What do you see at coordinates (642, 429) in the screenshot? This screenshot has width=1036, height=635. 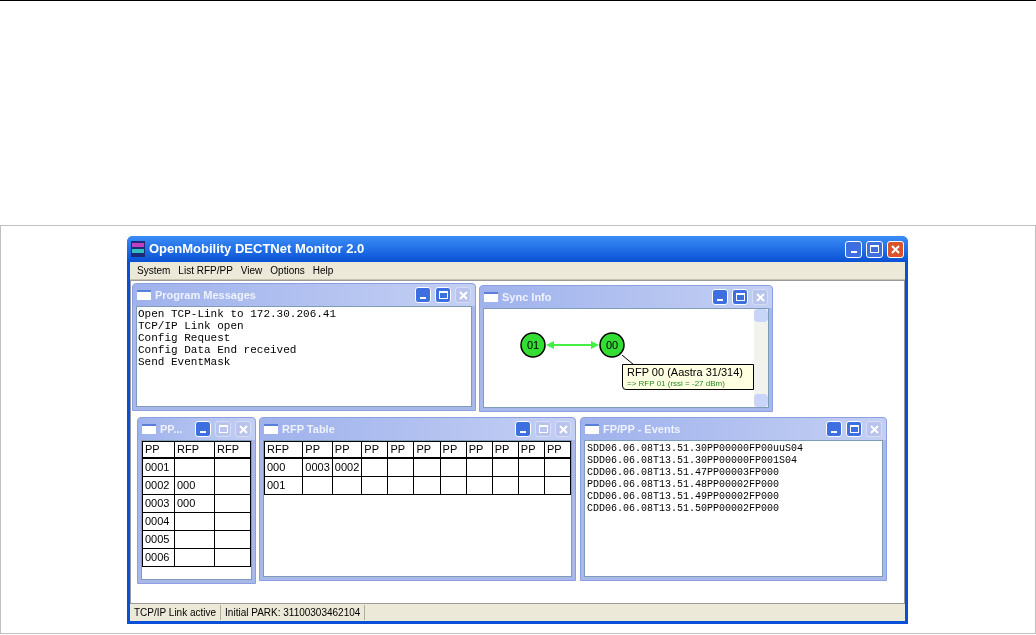 I see `child-window-title: FP/PP - Events` at bounding box center [642, 429].